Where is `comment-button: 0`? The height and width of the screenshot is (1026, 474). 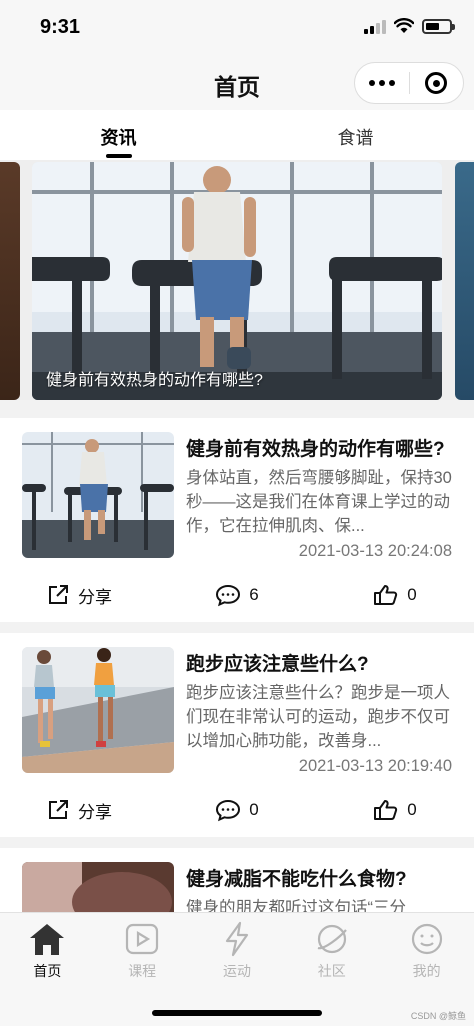
comment-button: 0 is located at coordinates (237, 810).